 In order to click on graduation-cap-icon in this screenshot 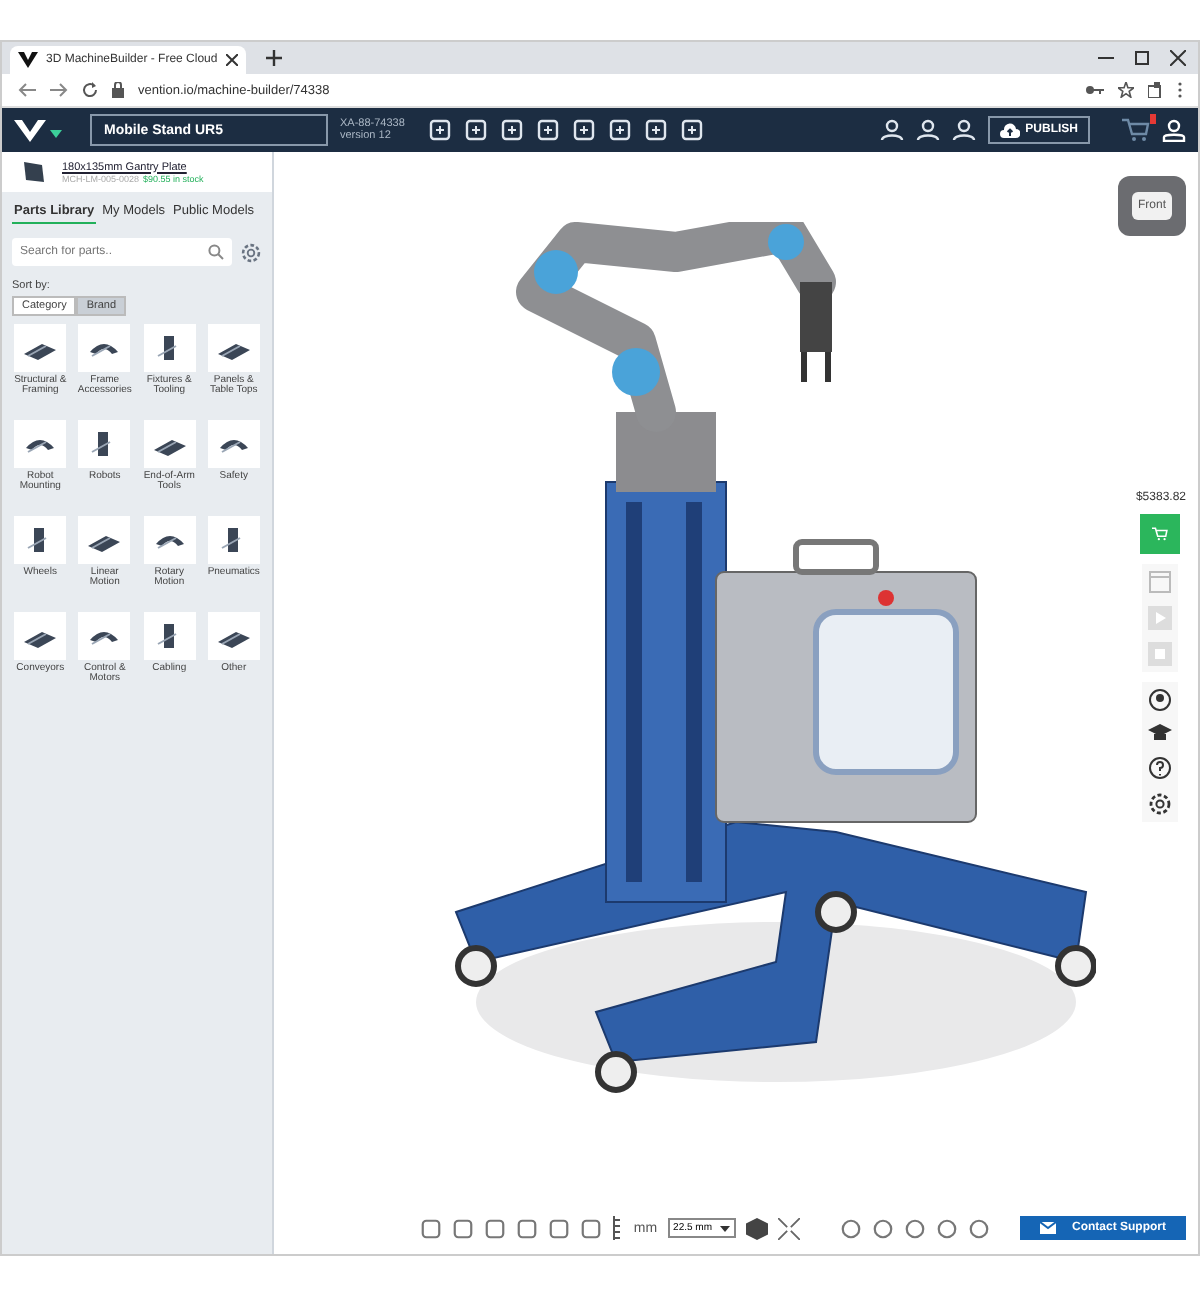, I will do `click(1160, 734)`.